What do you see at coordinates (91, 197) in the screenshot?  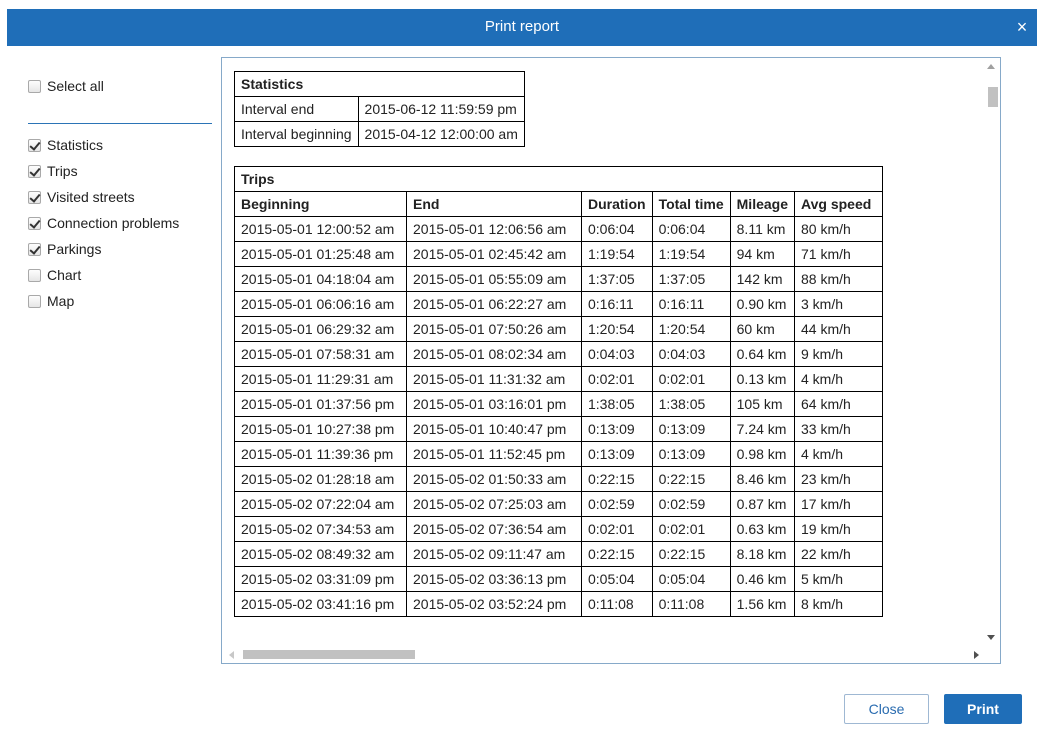 I see `section-label: Visited streets` at bounding box center [91, 197].